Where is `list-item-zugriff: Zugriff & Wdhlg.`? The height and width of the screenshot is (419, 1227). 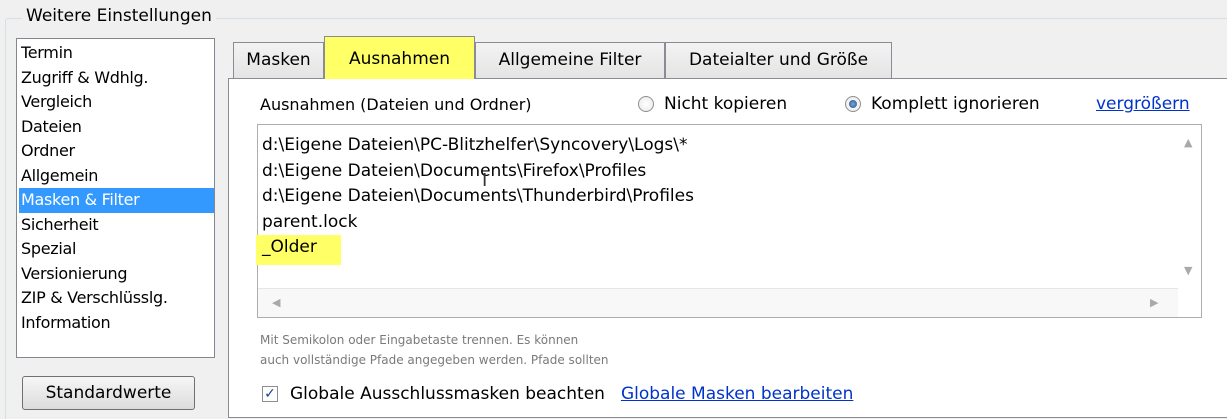 list-item-zugriff: Zugriff & Wdhlg. is located at coordinates (116, 78).